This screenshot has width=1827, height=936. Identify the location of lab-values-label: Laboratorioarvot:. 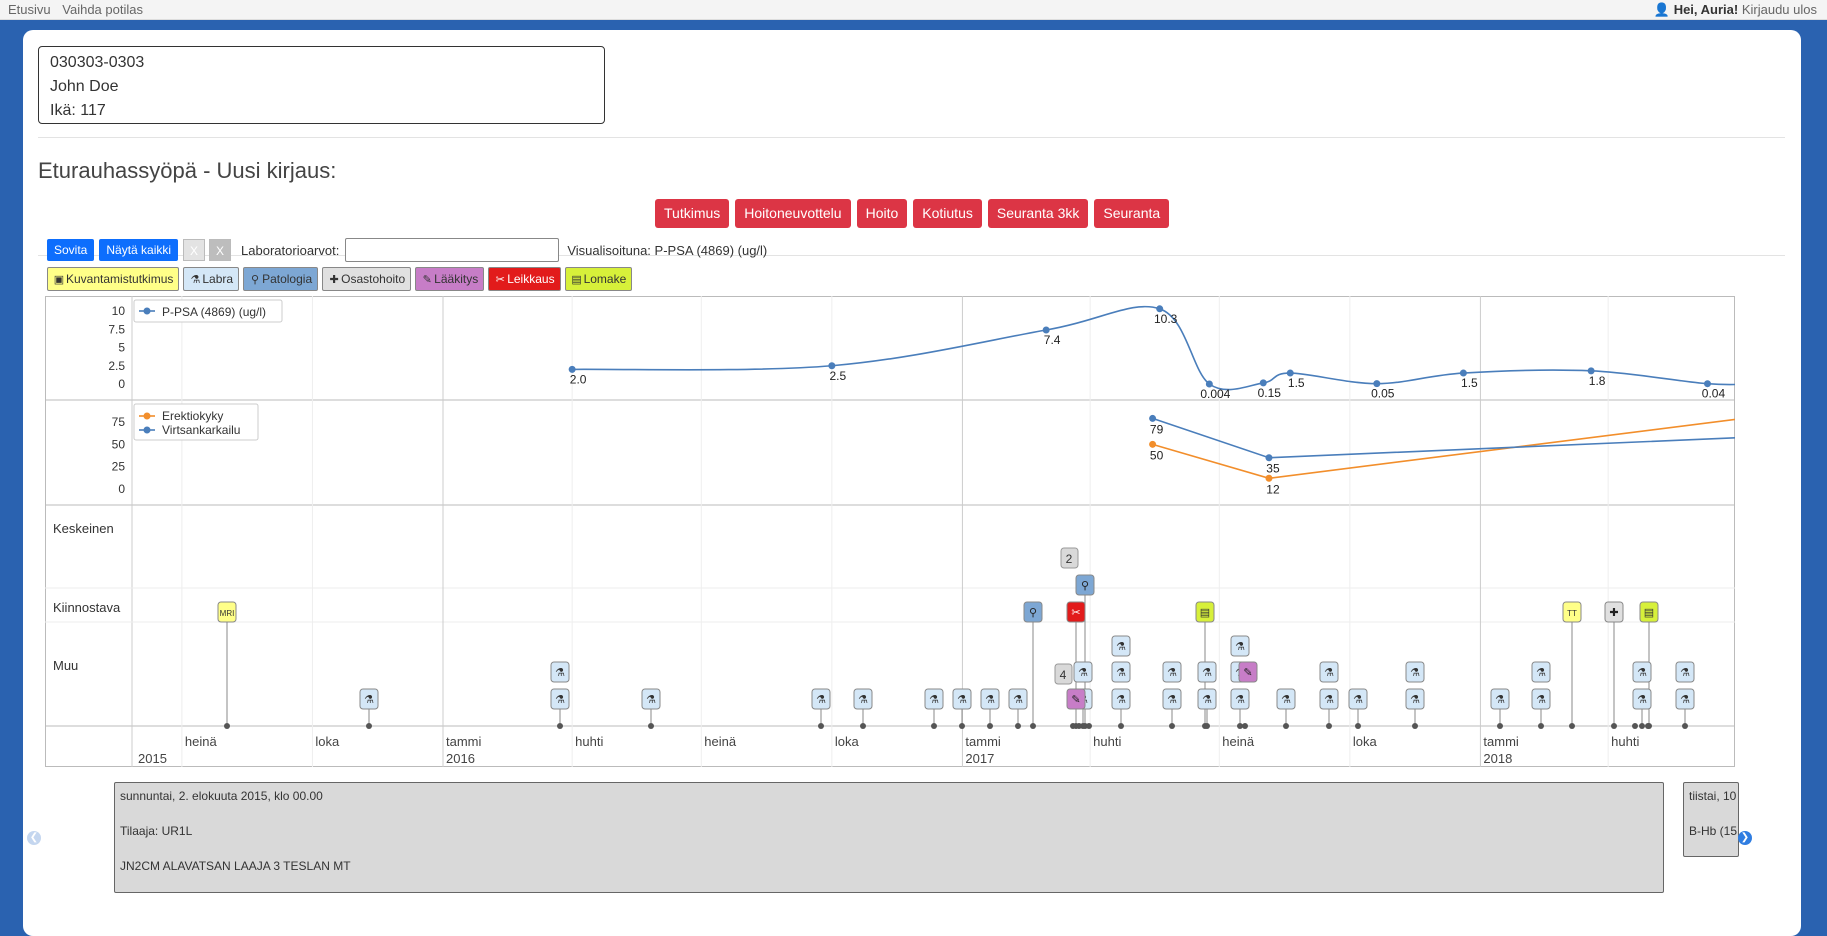
(290, 250).